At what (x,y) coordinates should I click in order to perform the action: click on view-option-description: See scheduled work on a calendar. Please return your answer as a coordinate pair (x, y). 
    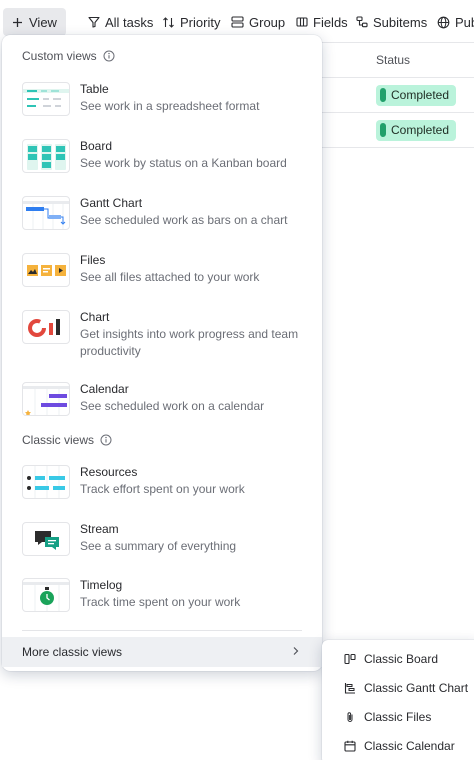
    Looking at the image, I should click on (172, 406).